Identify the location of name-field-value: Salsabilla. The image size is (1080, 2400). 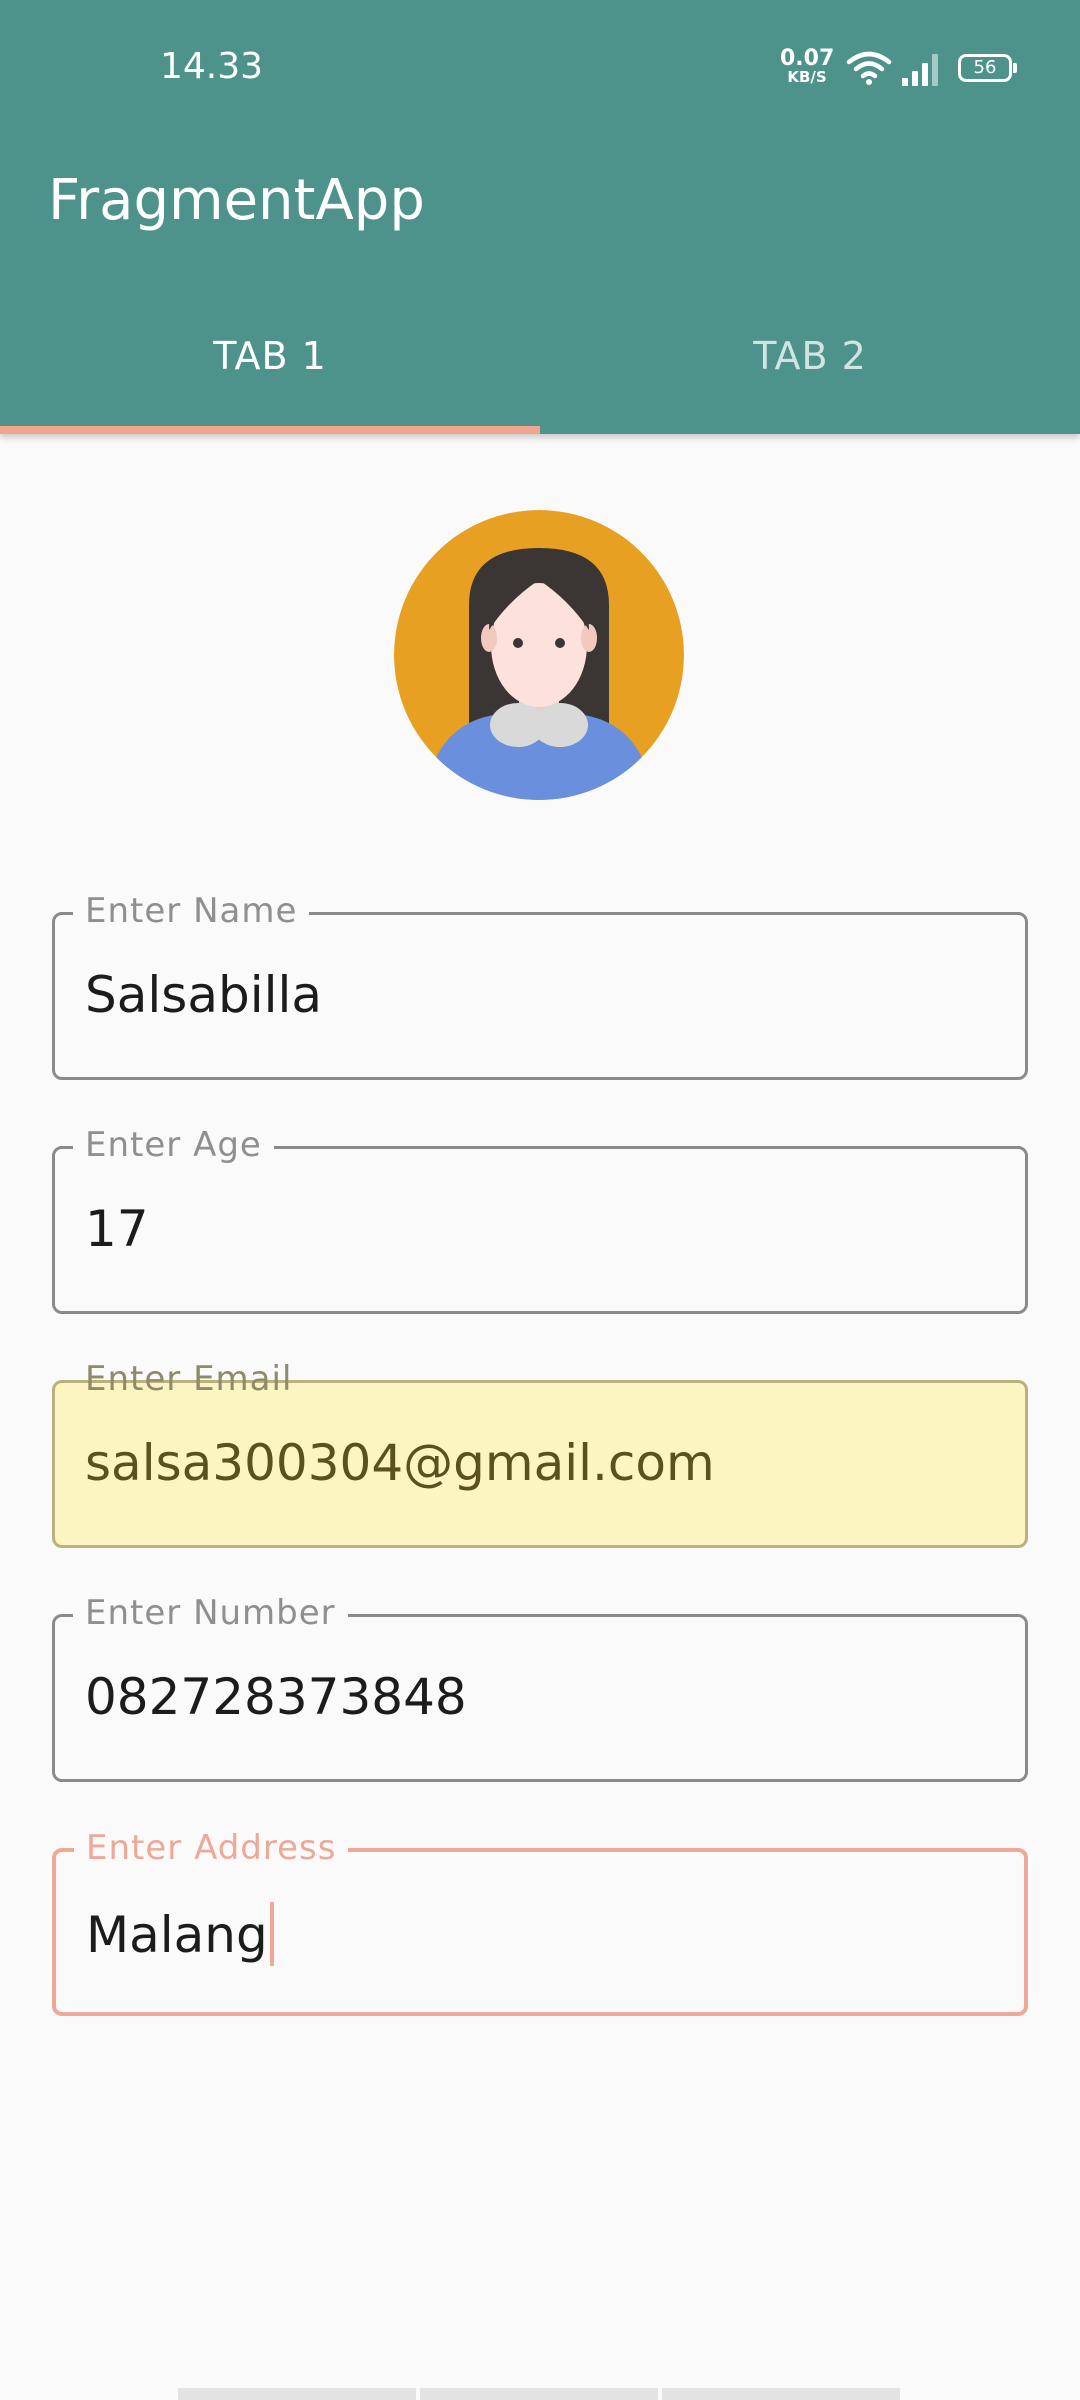
(204, 995).